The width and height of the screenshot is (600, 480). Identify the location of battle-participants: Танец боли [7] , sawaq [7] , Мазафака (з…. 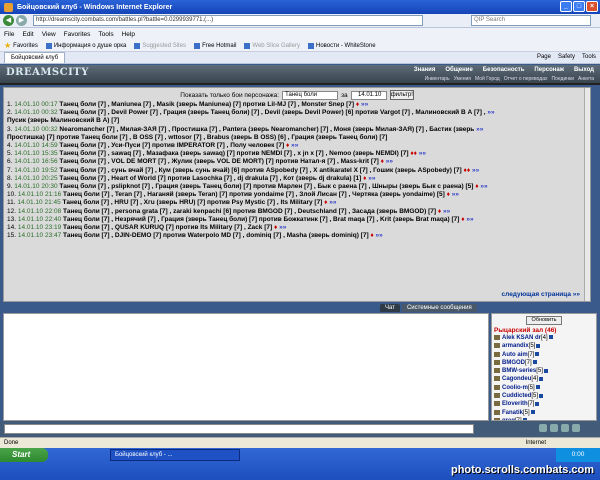
(234, 153).